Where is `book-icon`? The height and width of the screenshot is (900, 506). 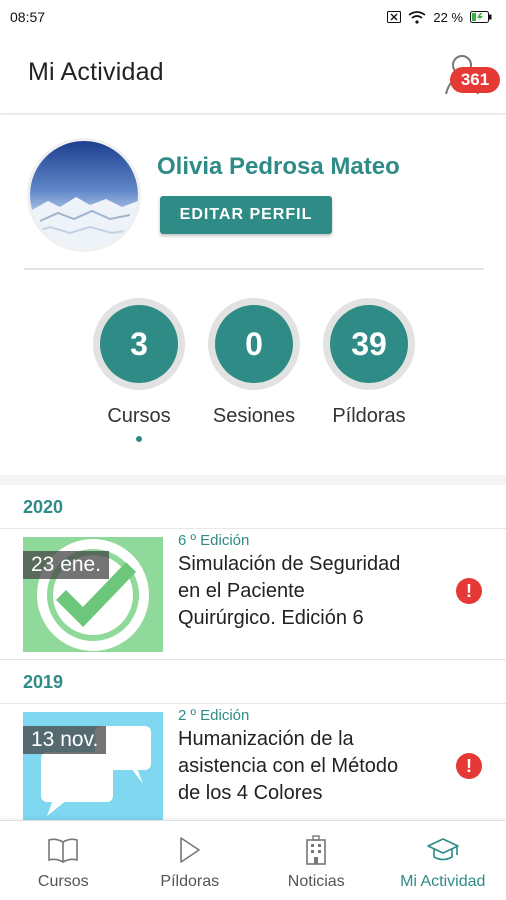 book-icon is located at coordinates (63, 850).